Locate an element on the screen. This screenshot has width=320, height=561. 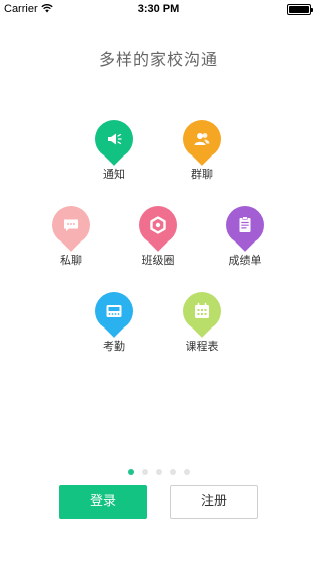
login-button: 登录 is located at coordinates (103, 502).